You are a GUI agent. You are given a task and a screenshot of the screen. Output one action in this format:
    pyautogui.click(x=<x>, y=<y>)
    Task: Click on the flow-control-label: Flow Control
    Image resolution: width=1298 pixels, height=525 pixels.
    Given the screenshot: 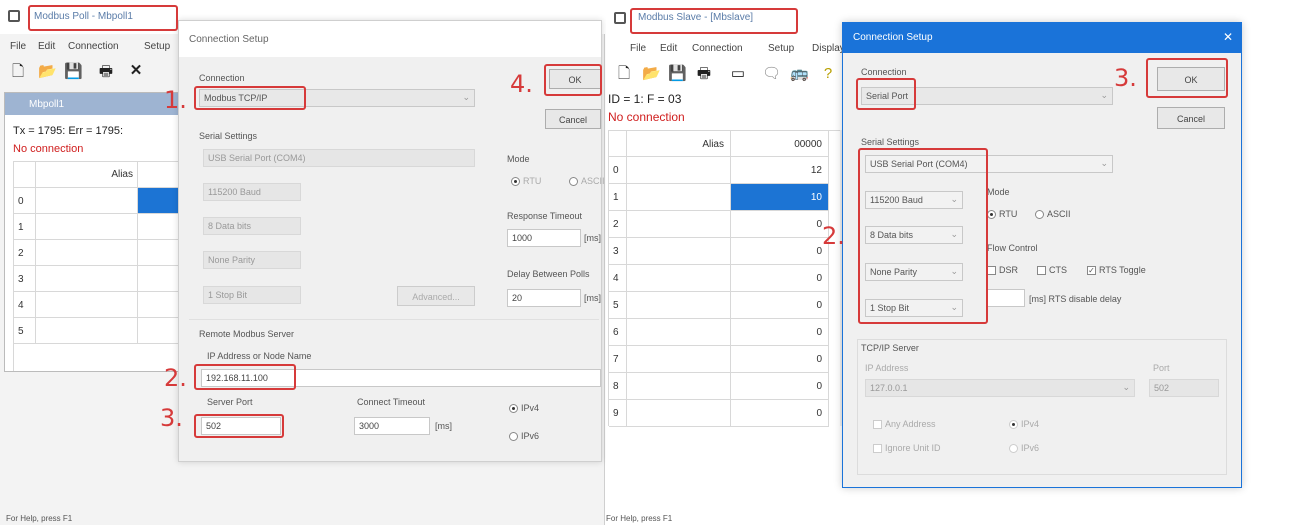 What is the action you would take?
    pyautogui.click(x=1012, y=248)
    